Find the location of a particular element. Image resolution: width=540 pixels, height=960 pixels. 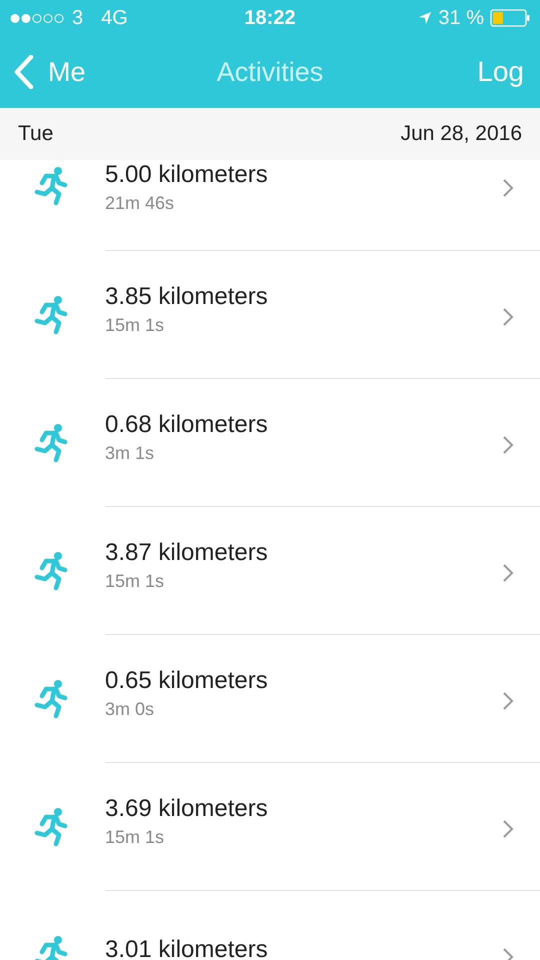

activity-distance: 0.68 kilometers is located at coordinates (187, 425).